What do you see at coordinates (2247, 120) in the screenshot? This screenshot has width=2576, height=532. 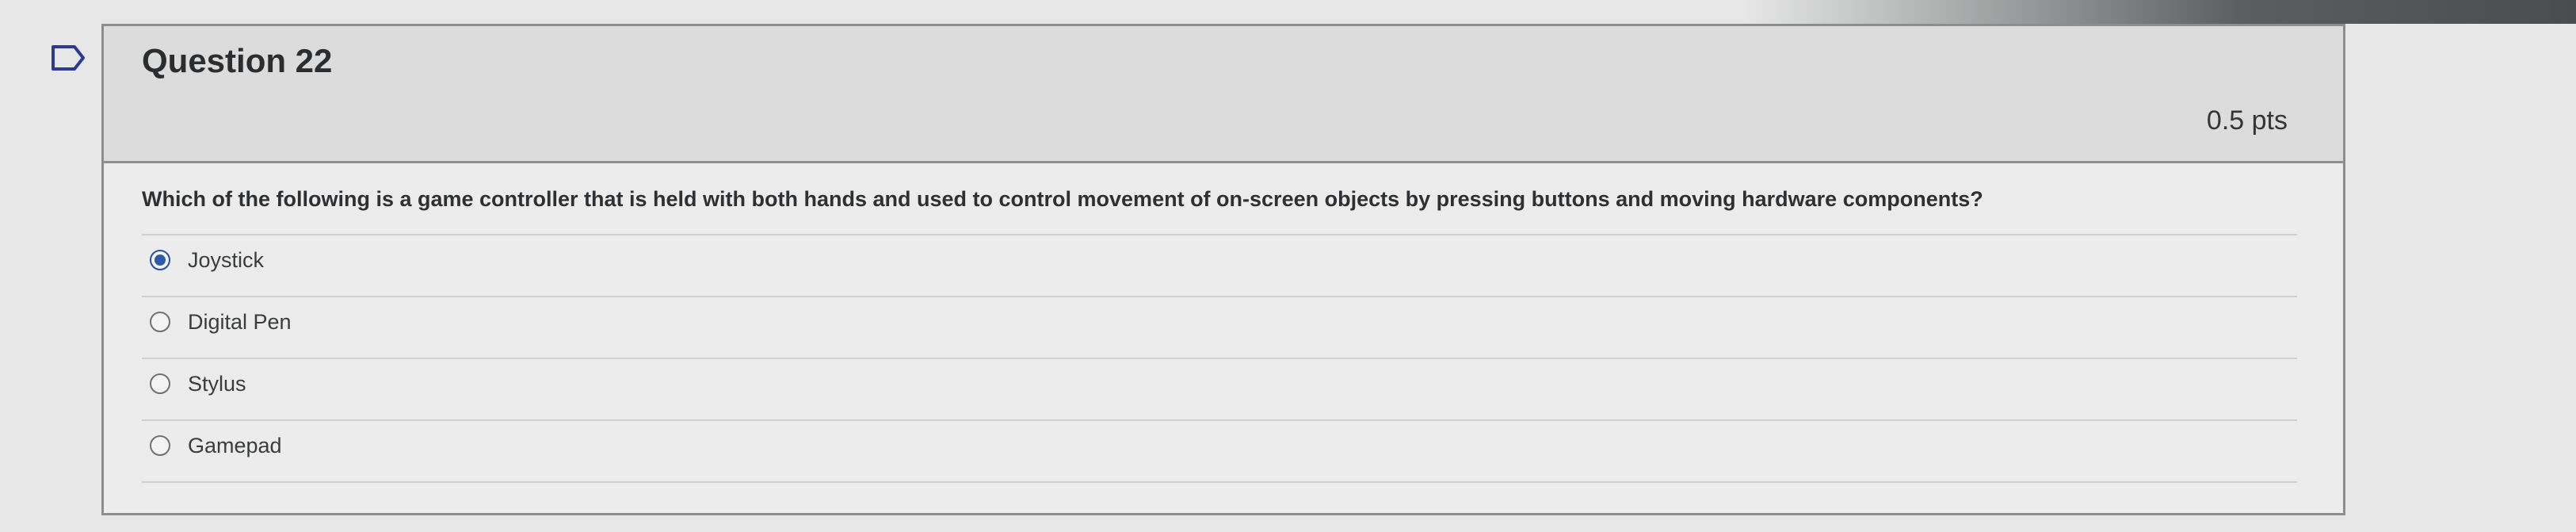 I see `question-points: 0.5 pts` at bounding box center [2247, 120].